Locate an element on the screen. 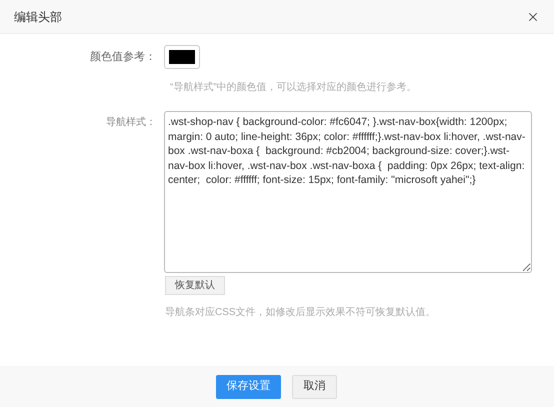 The image size is (554, 407). nav-style-label: 导航样式： is located at coordinates (131, 123).